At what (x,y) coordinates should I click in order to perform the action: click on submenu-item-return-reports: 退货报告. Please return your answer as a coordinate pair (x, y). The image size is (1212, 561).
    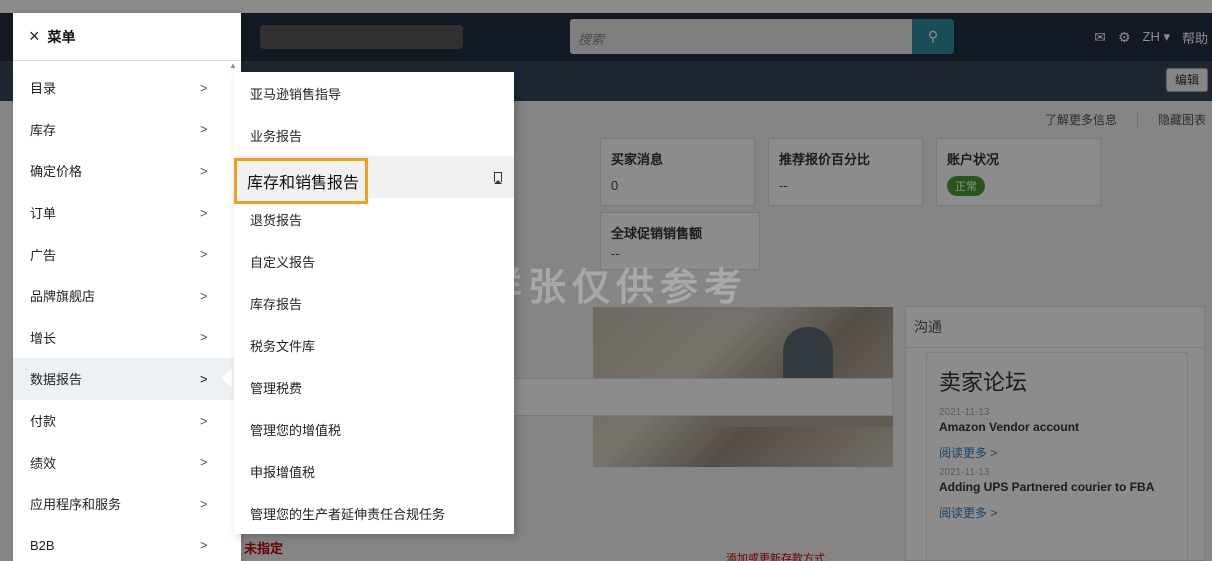
    Looking at the image, I should click on (374, 219).